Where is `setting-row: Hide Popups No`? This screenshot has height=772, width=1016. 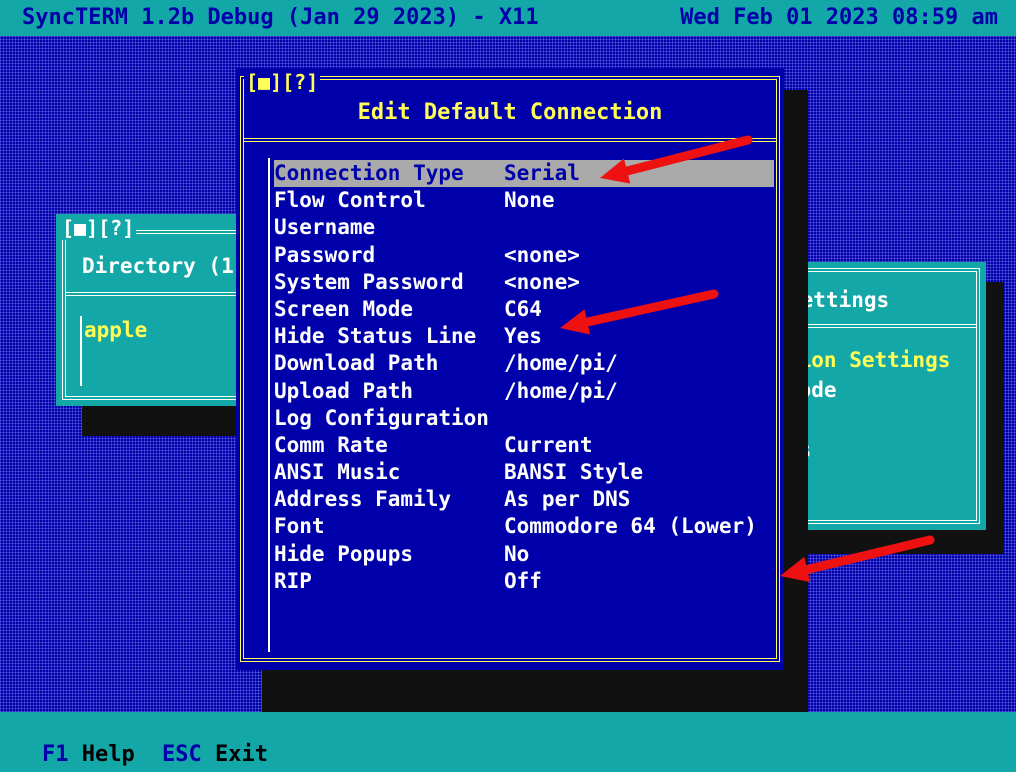
setting-row: Hide Popups No is located at coordinates (524, 554).